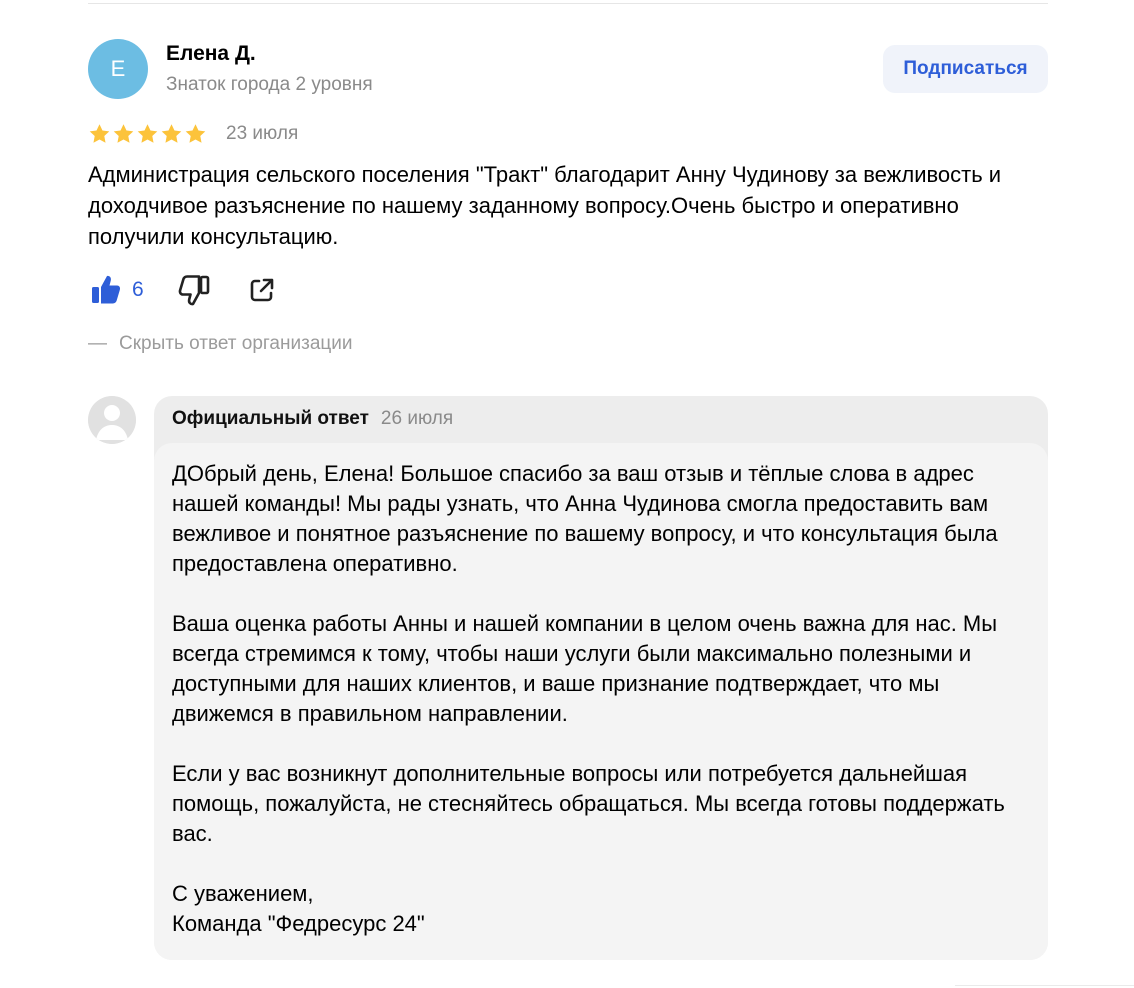 The width and height of the screenshot is (1134, 988). Describe the element at coordinates (211, 54) in the screenshot. I see `author-name: Елена Д.` at that location.